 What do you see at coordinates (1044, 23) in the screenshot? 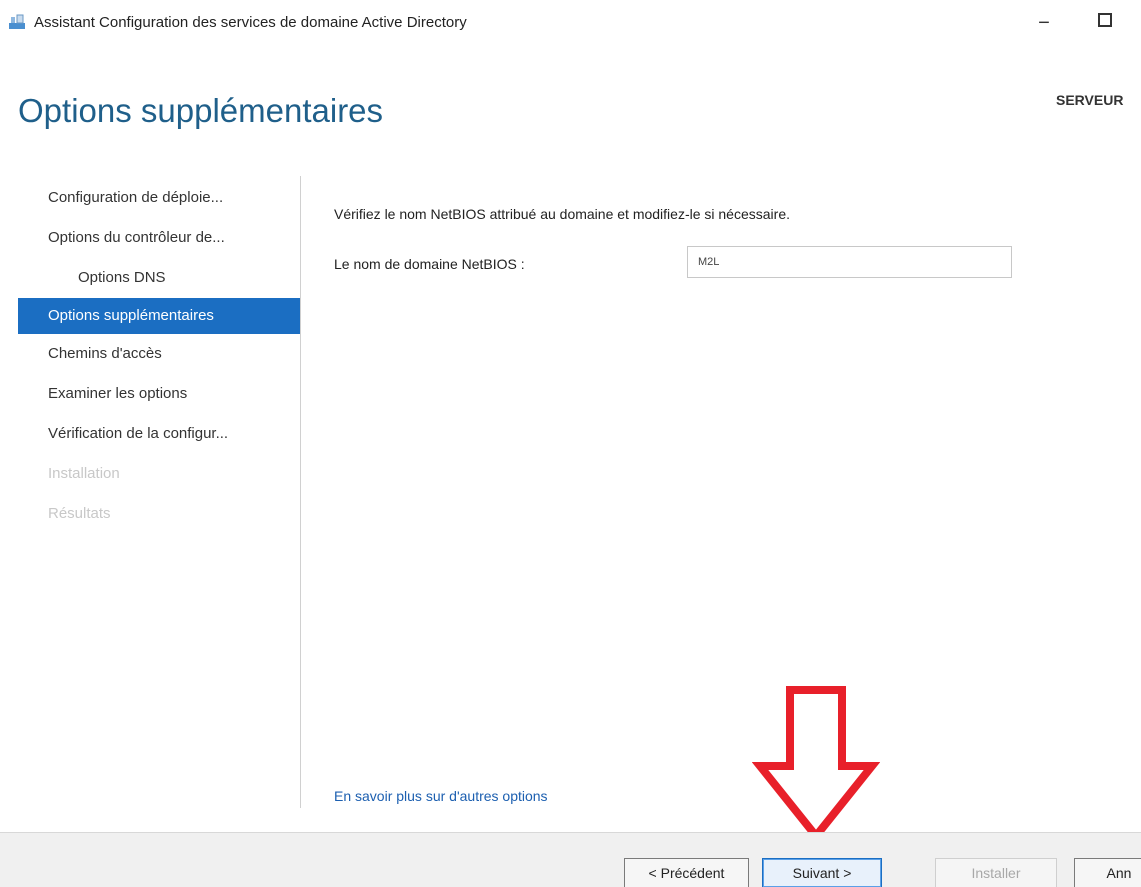
I see `minimize-button: −` at bounding box center [1044, 23].